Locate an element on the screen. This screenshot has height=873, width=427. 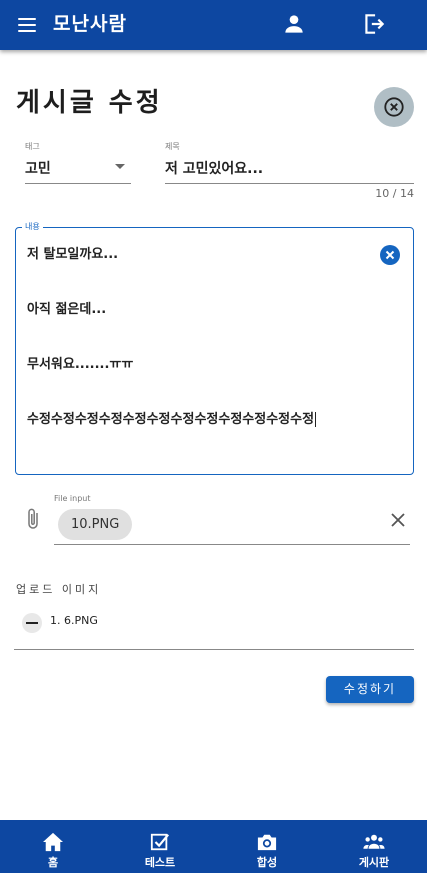
content-line-last: 수정수정수정수정수정수정수정수정수정수정수정수정 is located at coordinates (172, 417).